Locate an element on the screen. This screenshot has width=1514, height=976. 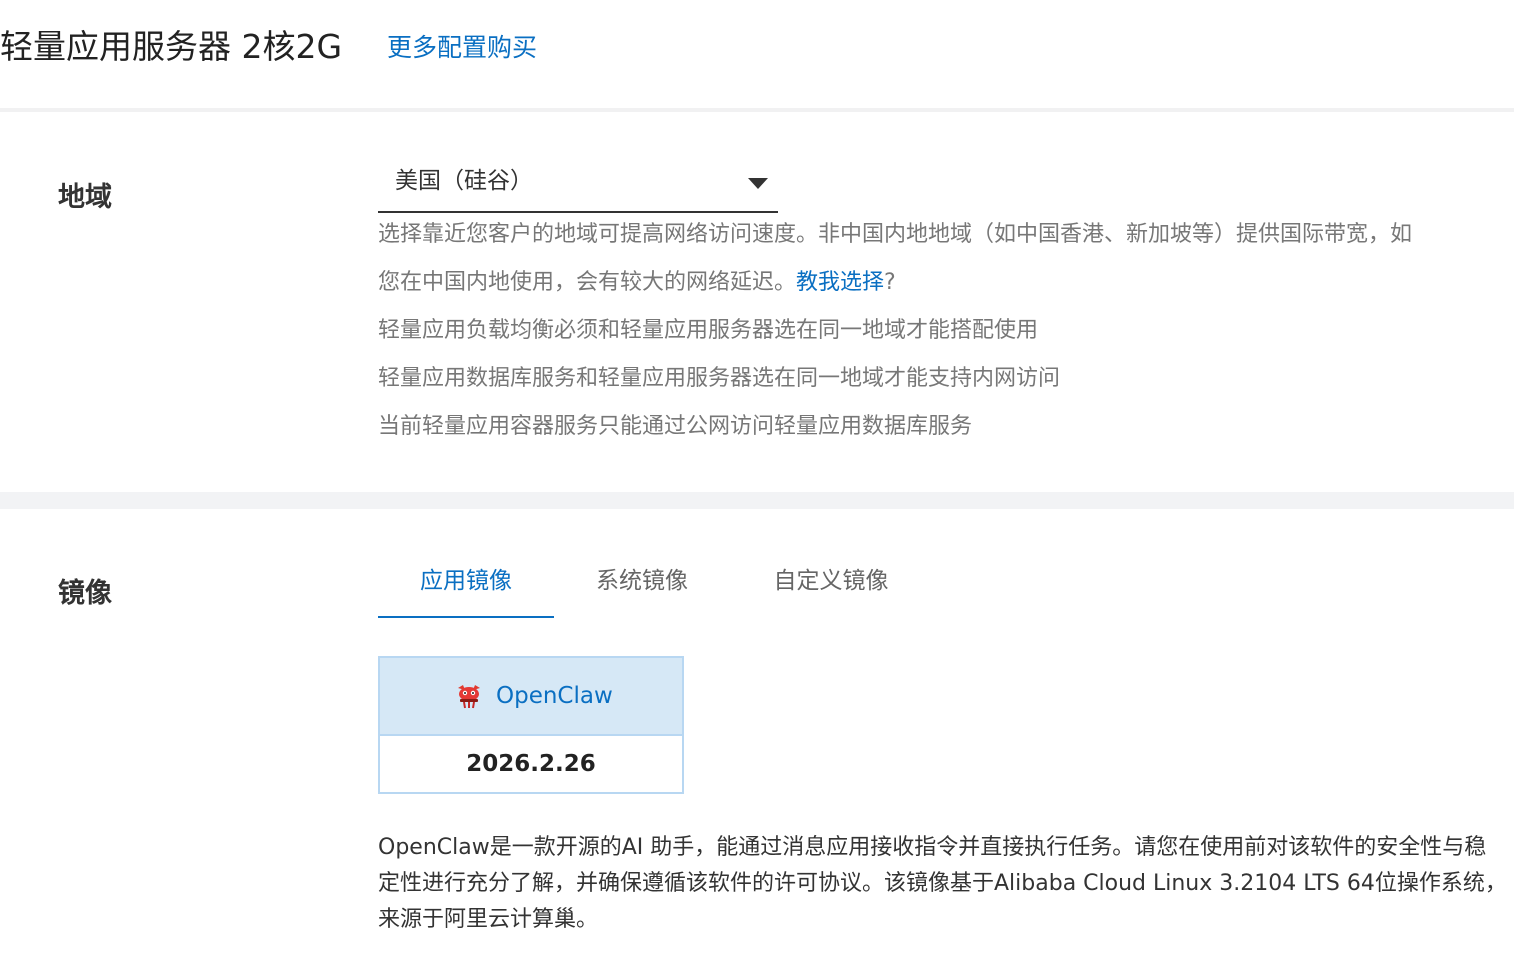
tab-app-image: 应用镜像 is located at coordinates (466, 590).